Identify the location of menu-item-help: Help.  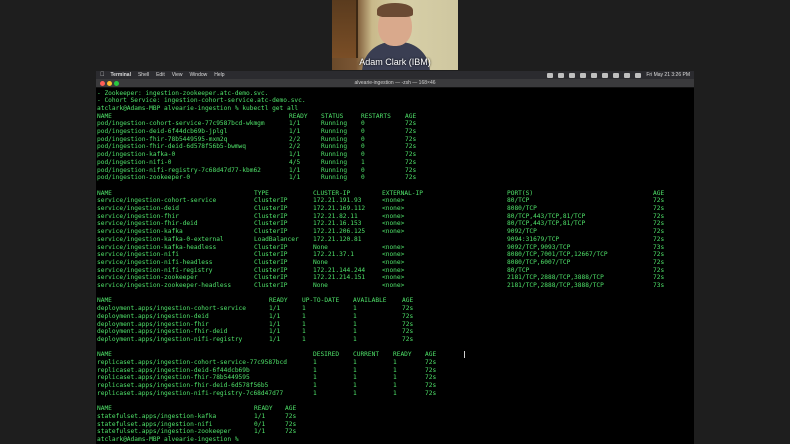
(219, 75).